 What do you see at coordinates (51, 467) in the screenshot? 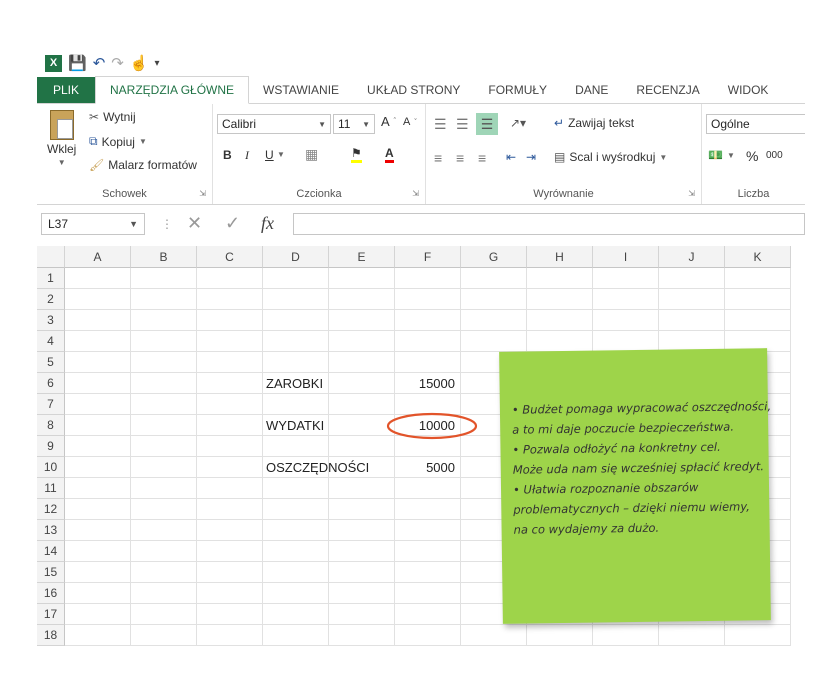
I see `row-header-10: 10` at bounding box center [51, 467].